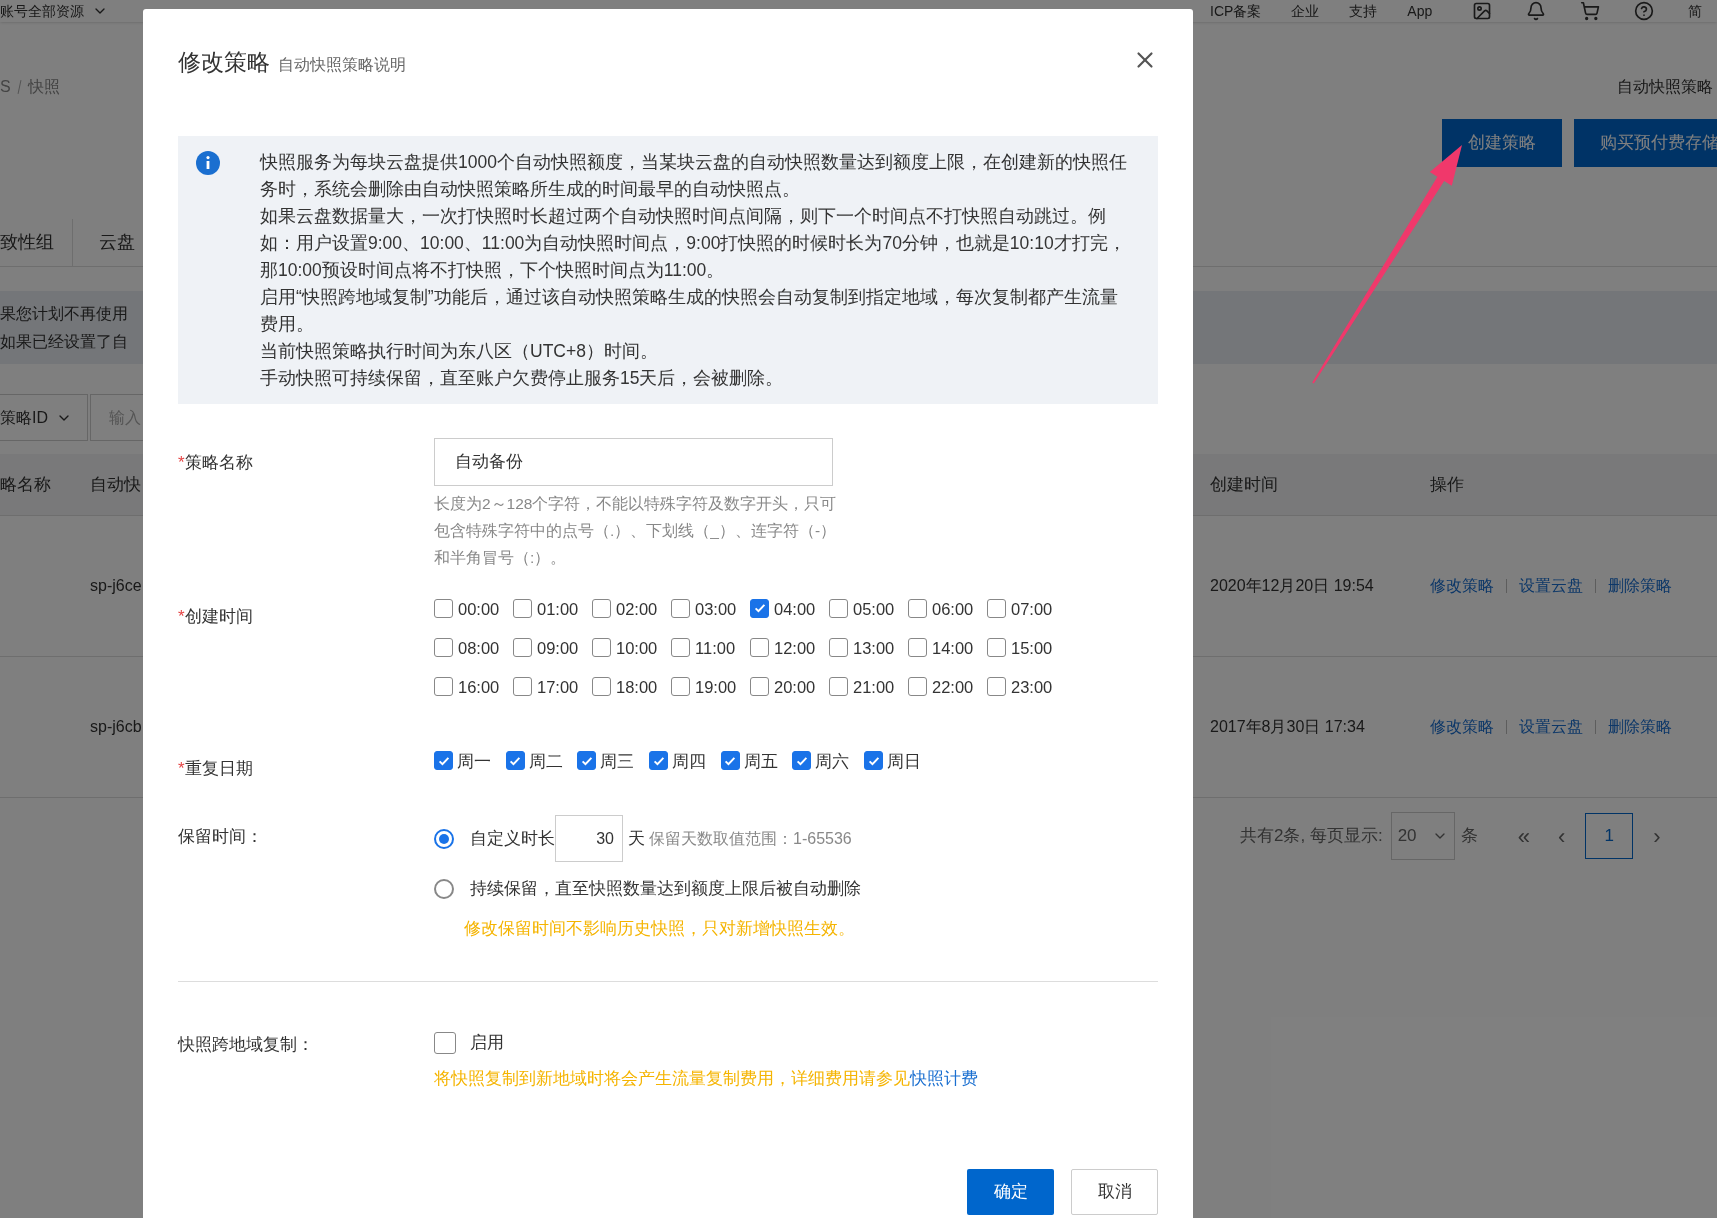 Image resolution: width=1717 pixels, height=1218 pixels. What do you see at coordinates (1114, 1191) in the screenshot?
I see `cancel-button: 取消` at bounding box center [1114, 1191].